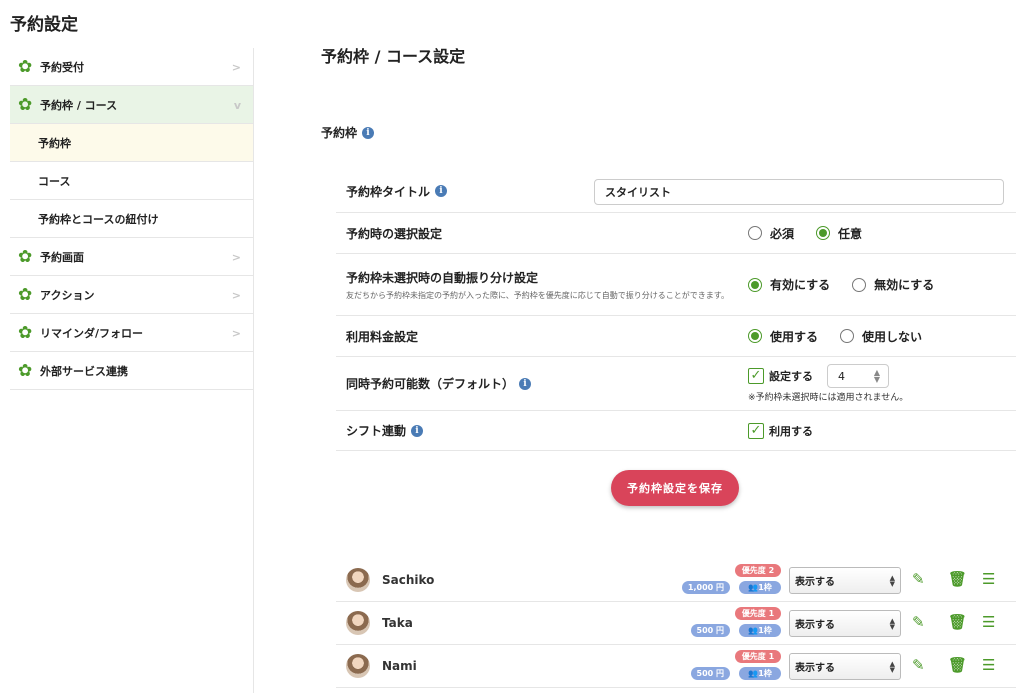 This screenshot has width=1024, height=693. Describe the element at coordinates (382, 336) in the screenshot. I see `row-label: 利用料金設定` at that location.